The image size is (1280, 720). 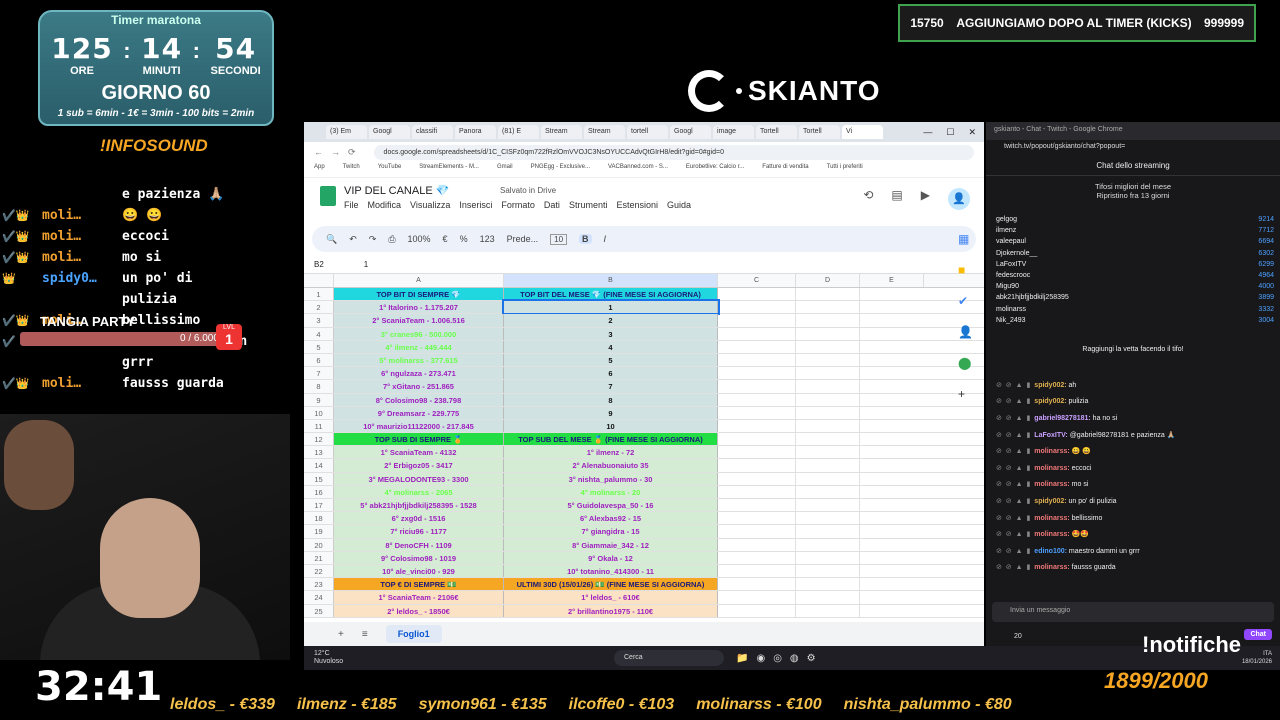 I want to click on row-number: 8, so click(x=319, y=386).